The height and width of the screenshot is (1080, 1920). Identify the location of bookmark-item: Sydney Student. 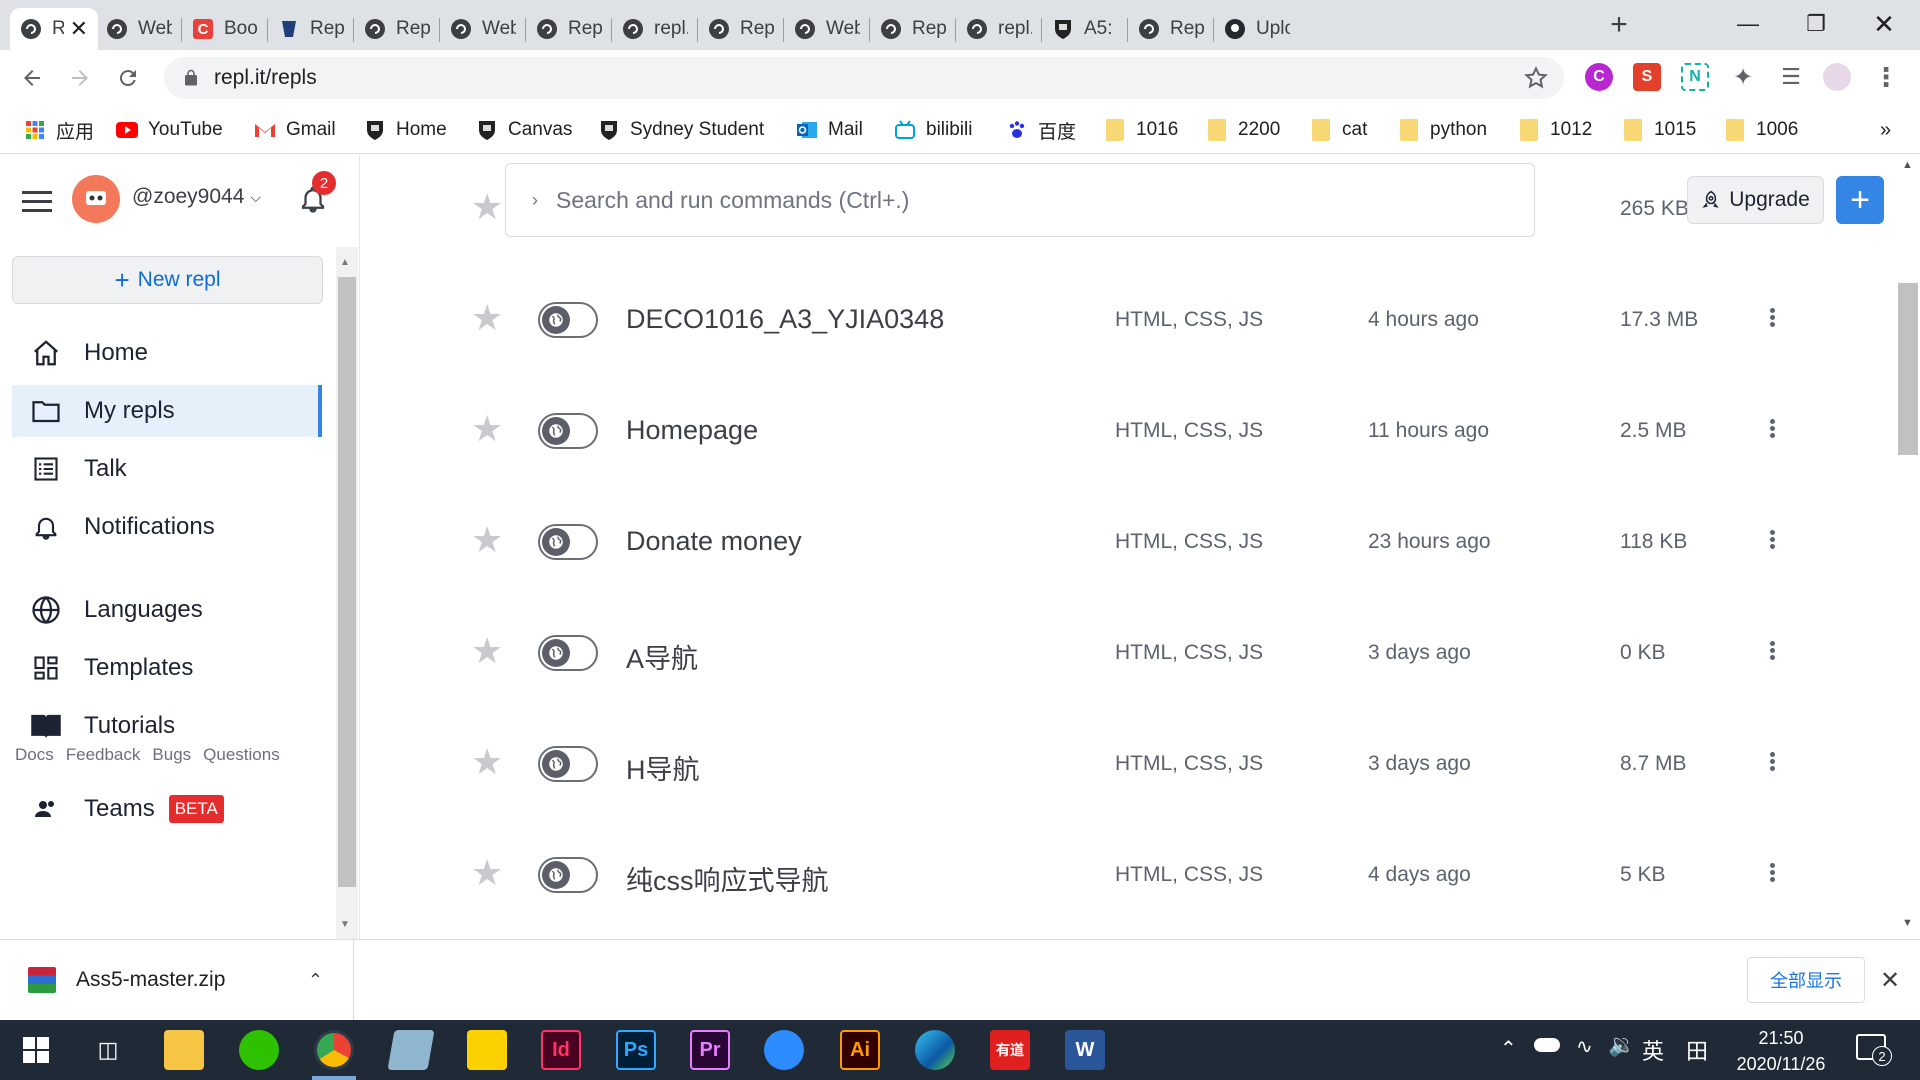
(681, 130).